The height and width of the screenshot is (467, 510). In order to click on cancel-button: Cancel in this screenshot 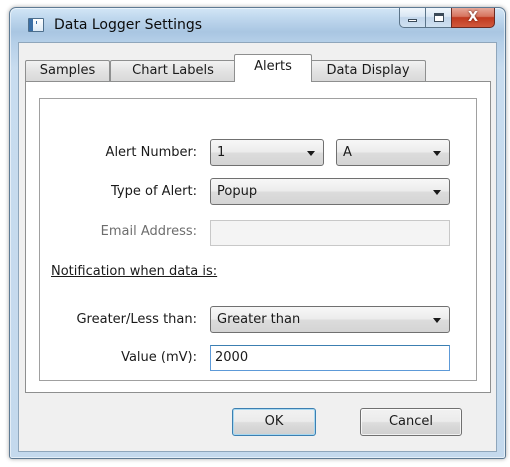, I will do `click(411, 422)`.